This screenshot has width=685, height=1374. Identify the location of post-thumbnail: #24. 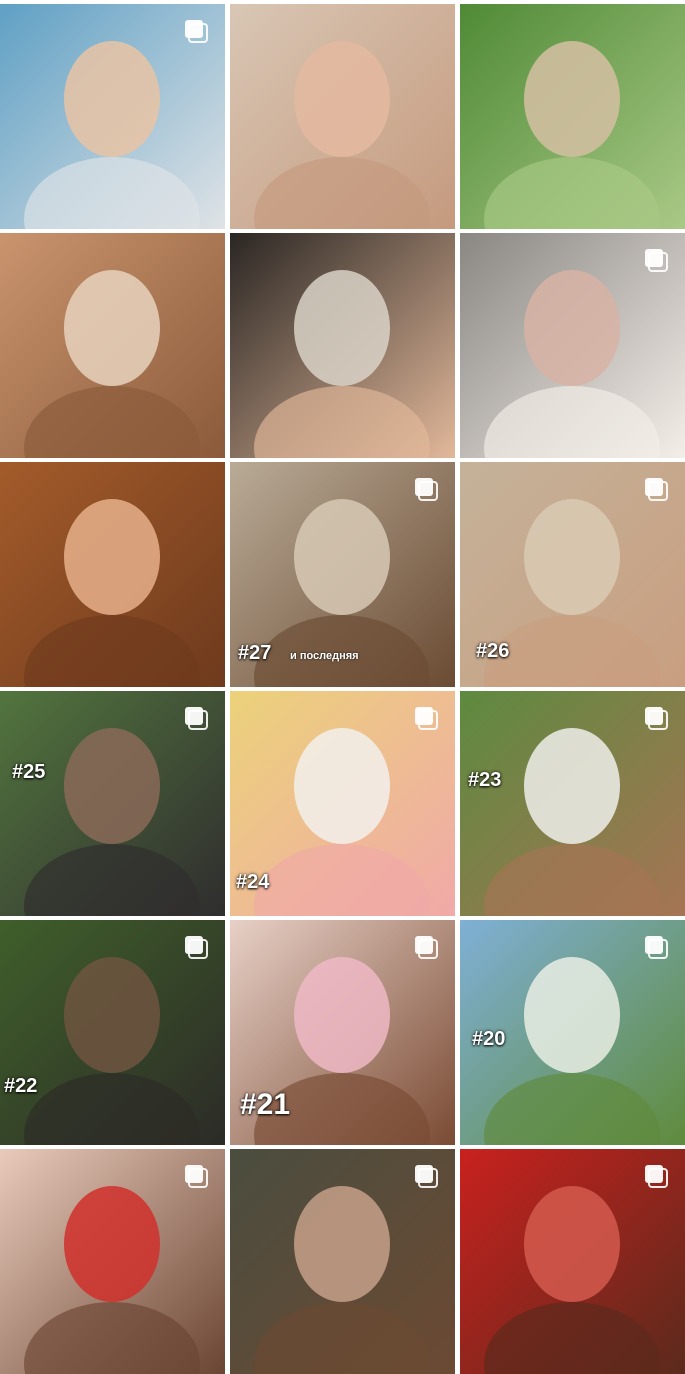
(342, 803).